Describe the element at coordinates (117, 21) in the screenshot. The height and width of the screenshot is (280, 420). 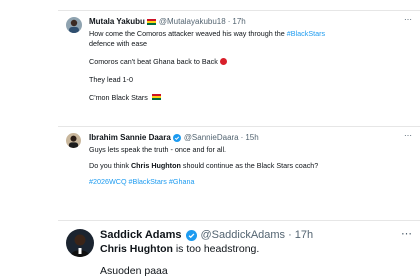
I see `author-name: Mutala Yakubu` at that location.